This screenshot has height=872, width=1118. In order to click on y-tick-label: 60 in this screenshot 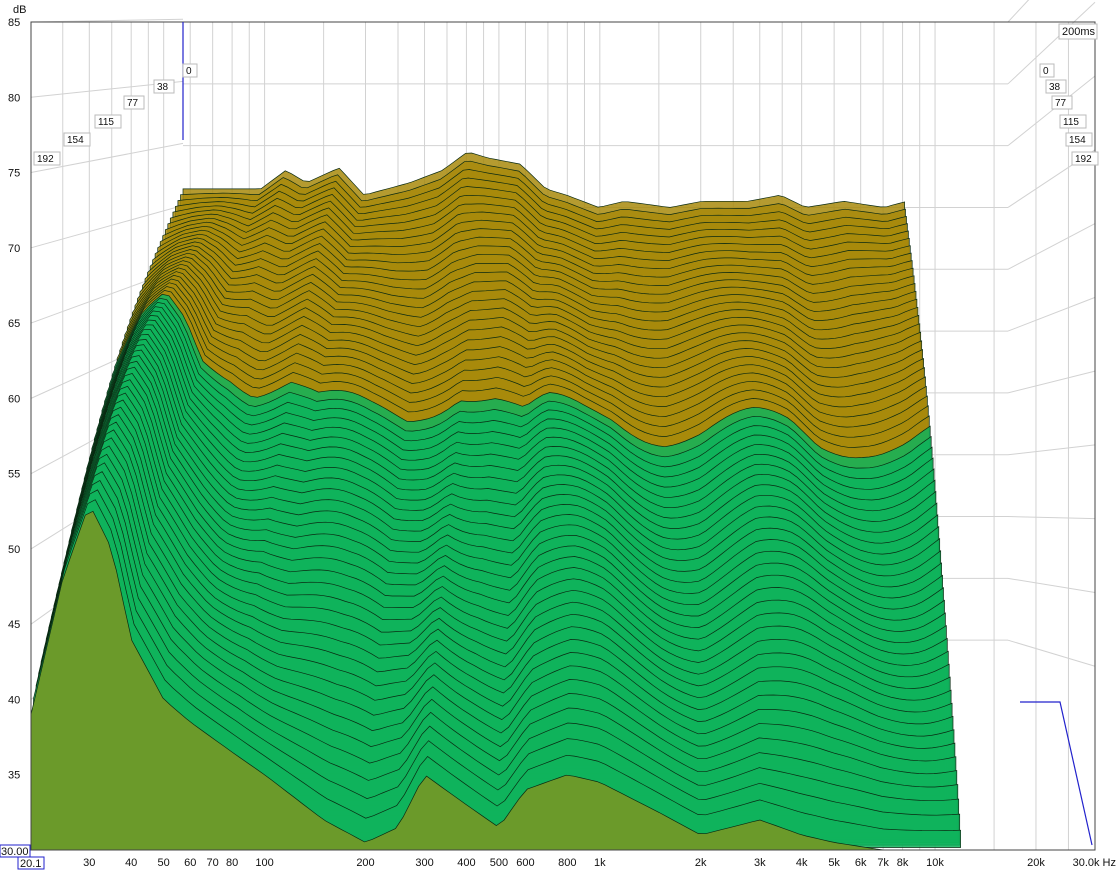, I will do `click(14, 399)`.